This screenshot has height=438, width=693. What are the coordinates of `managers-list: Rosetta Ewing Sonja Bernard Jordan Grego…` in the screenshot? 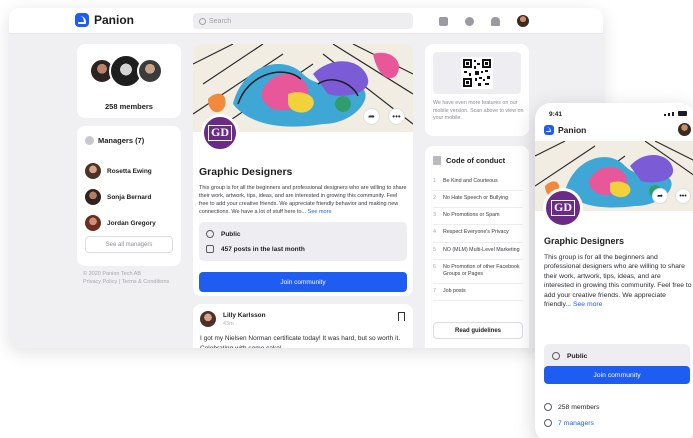 It's located at (120, 197).